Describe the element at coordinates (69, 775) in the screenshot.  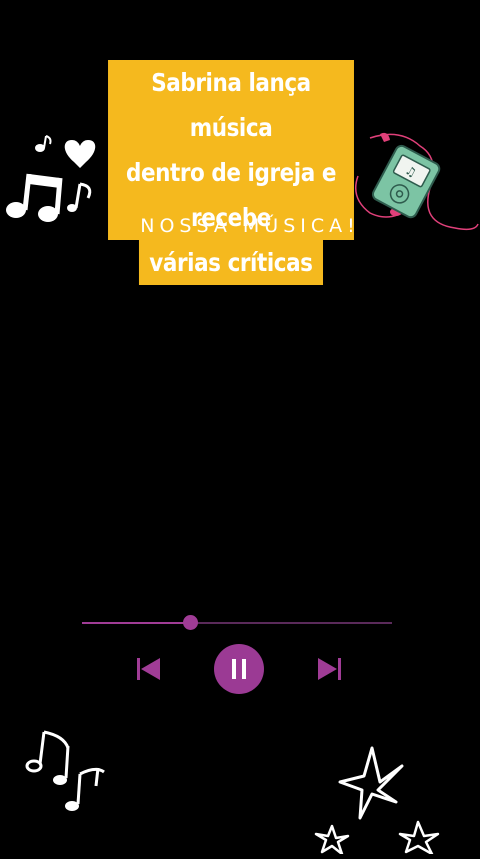
I see `music-notes-icon` at that location.